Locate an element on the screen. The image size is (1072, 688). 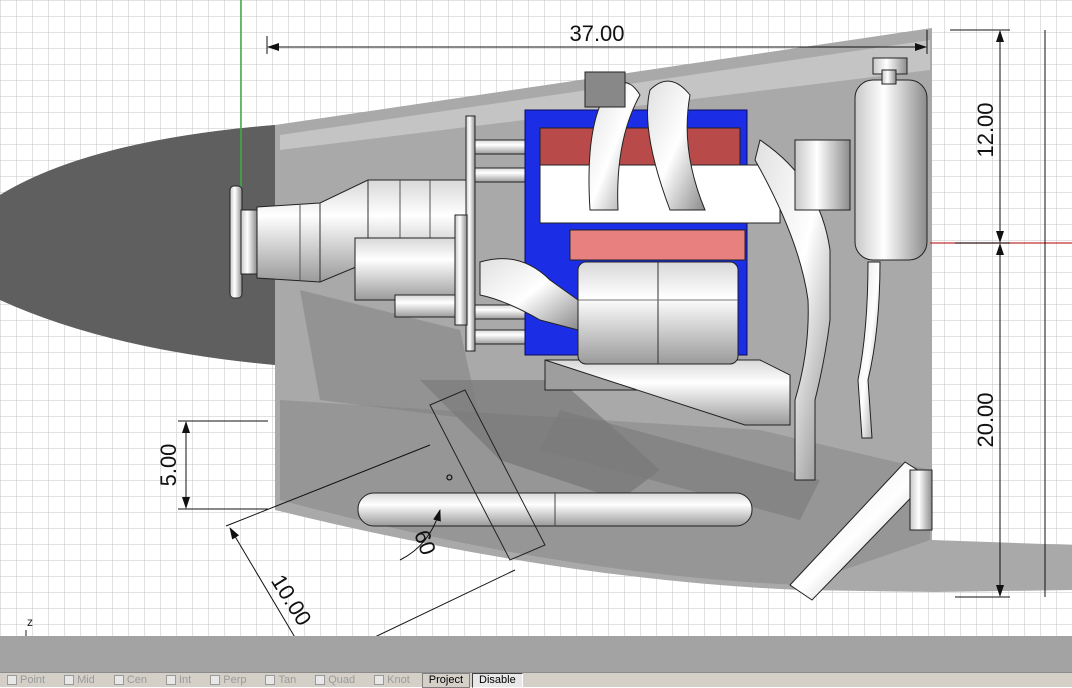
osnap-label: Cen is located at coordinates (136, 680).